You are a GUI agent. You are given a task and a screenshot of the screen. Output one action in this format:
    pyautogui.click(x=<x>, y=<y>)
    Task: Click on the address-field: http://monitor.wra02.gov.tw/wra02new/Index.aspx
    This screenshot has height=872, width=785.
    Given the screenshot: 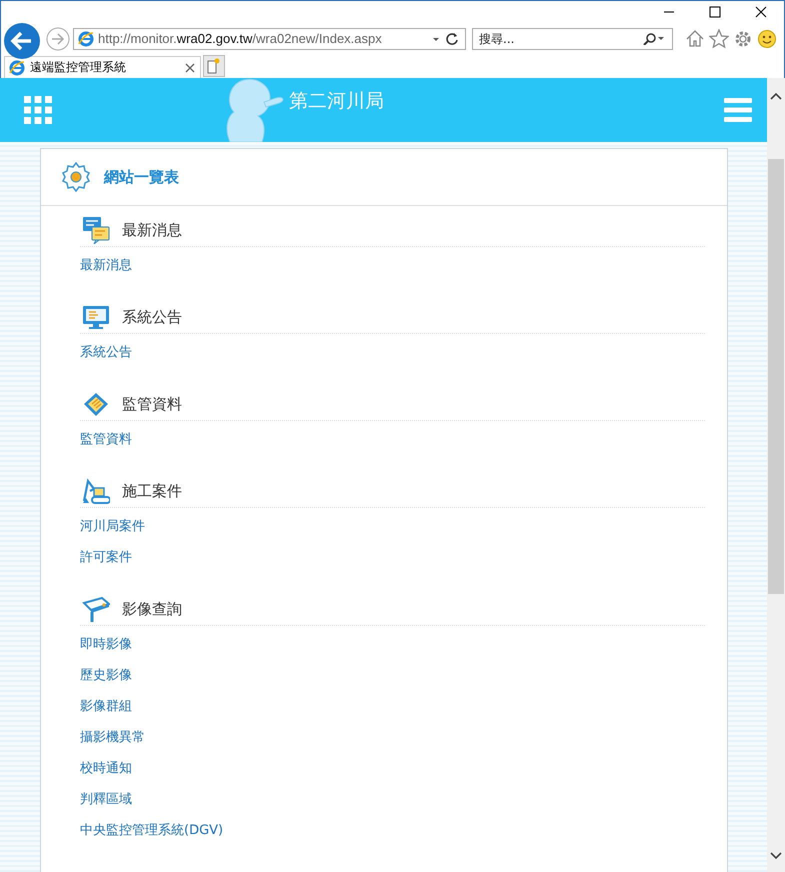 What is the action you would take?
    pyautogui.click(x=269, y=39)
    